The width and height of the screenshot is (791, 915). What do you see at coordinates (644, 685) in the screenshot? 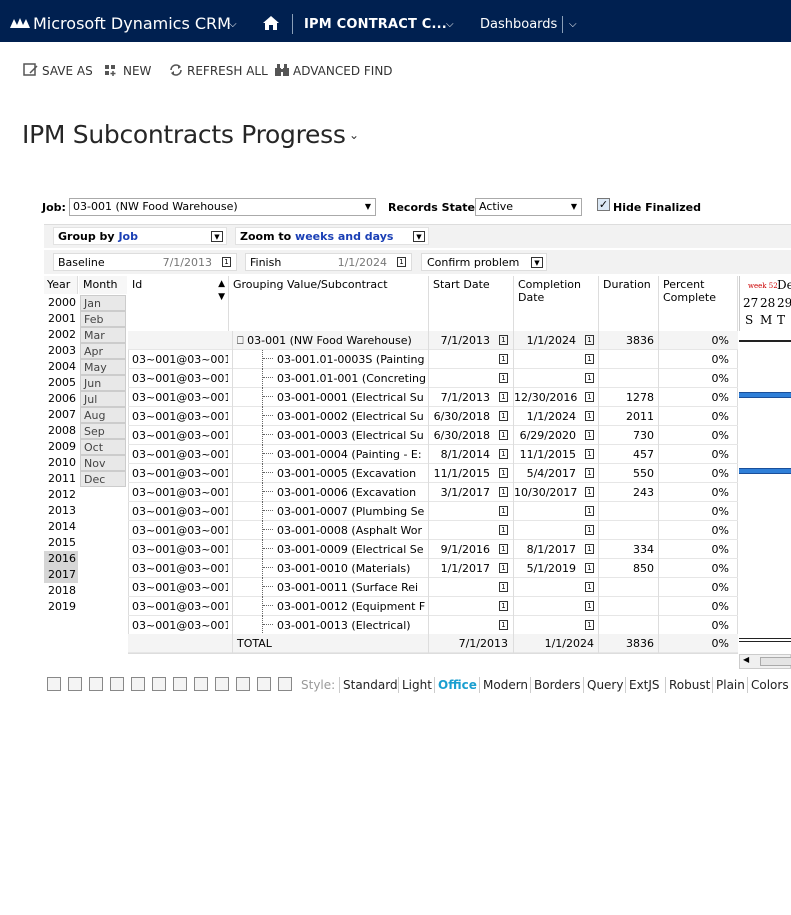
I see `style-option: ExtJS` at bounding box center [644, 685].